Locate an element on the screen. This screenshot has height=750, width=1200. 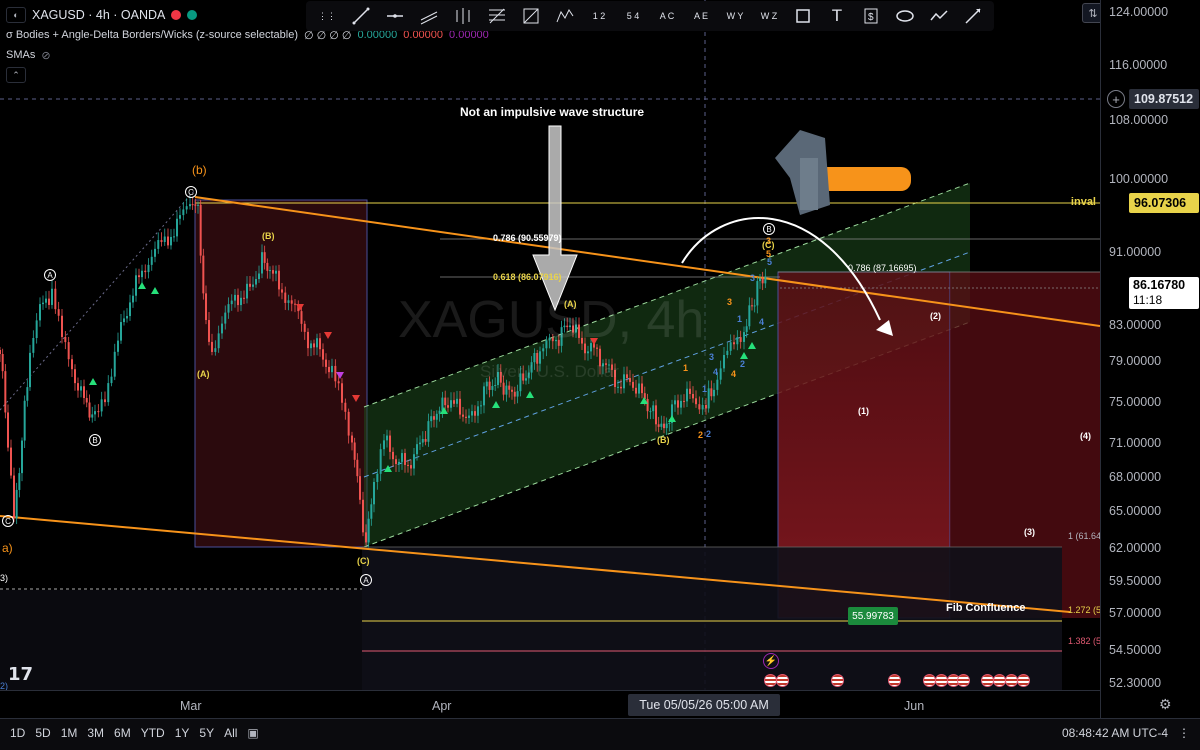
fib-channel-tool is located at coordinates (531, 16).